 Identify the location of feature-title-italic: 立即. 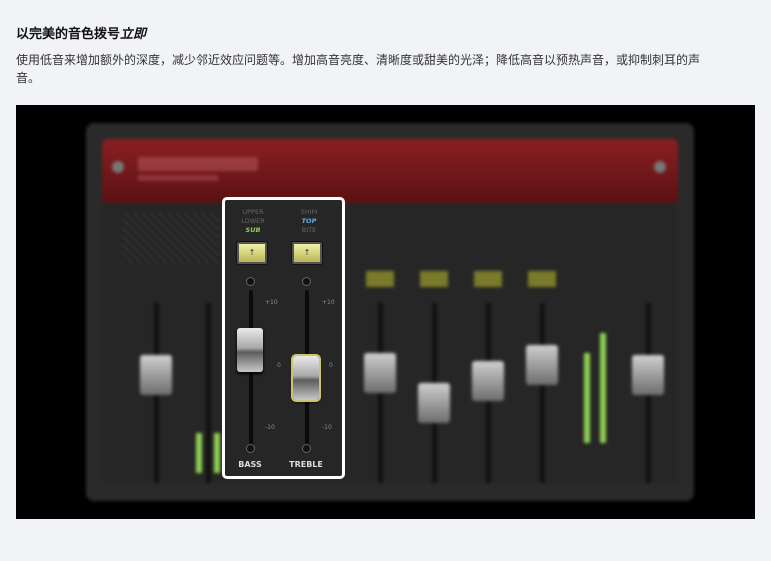
(133, 34).